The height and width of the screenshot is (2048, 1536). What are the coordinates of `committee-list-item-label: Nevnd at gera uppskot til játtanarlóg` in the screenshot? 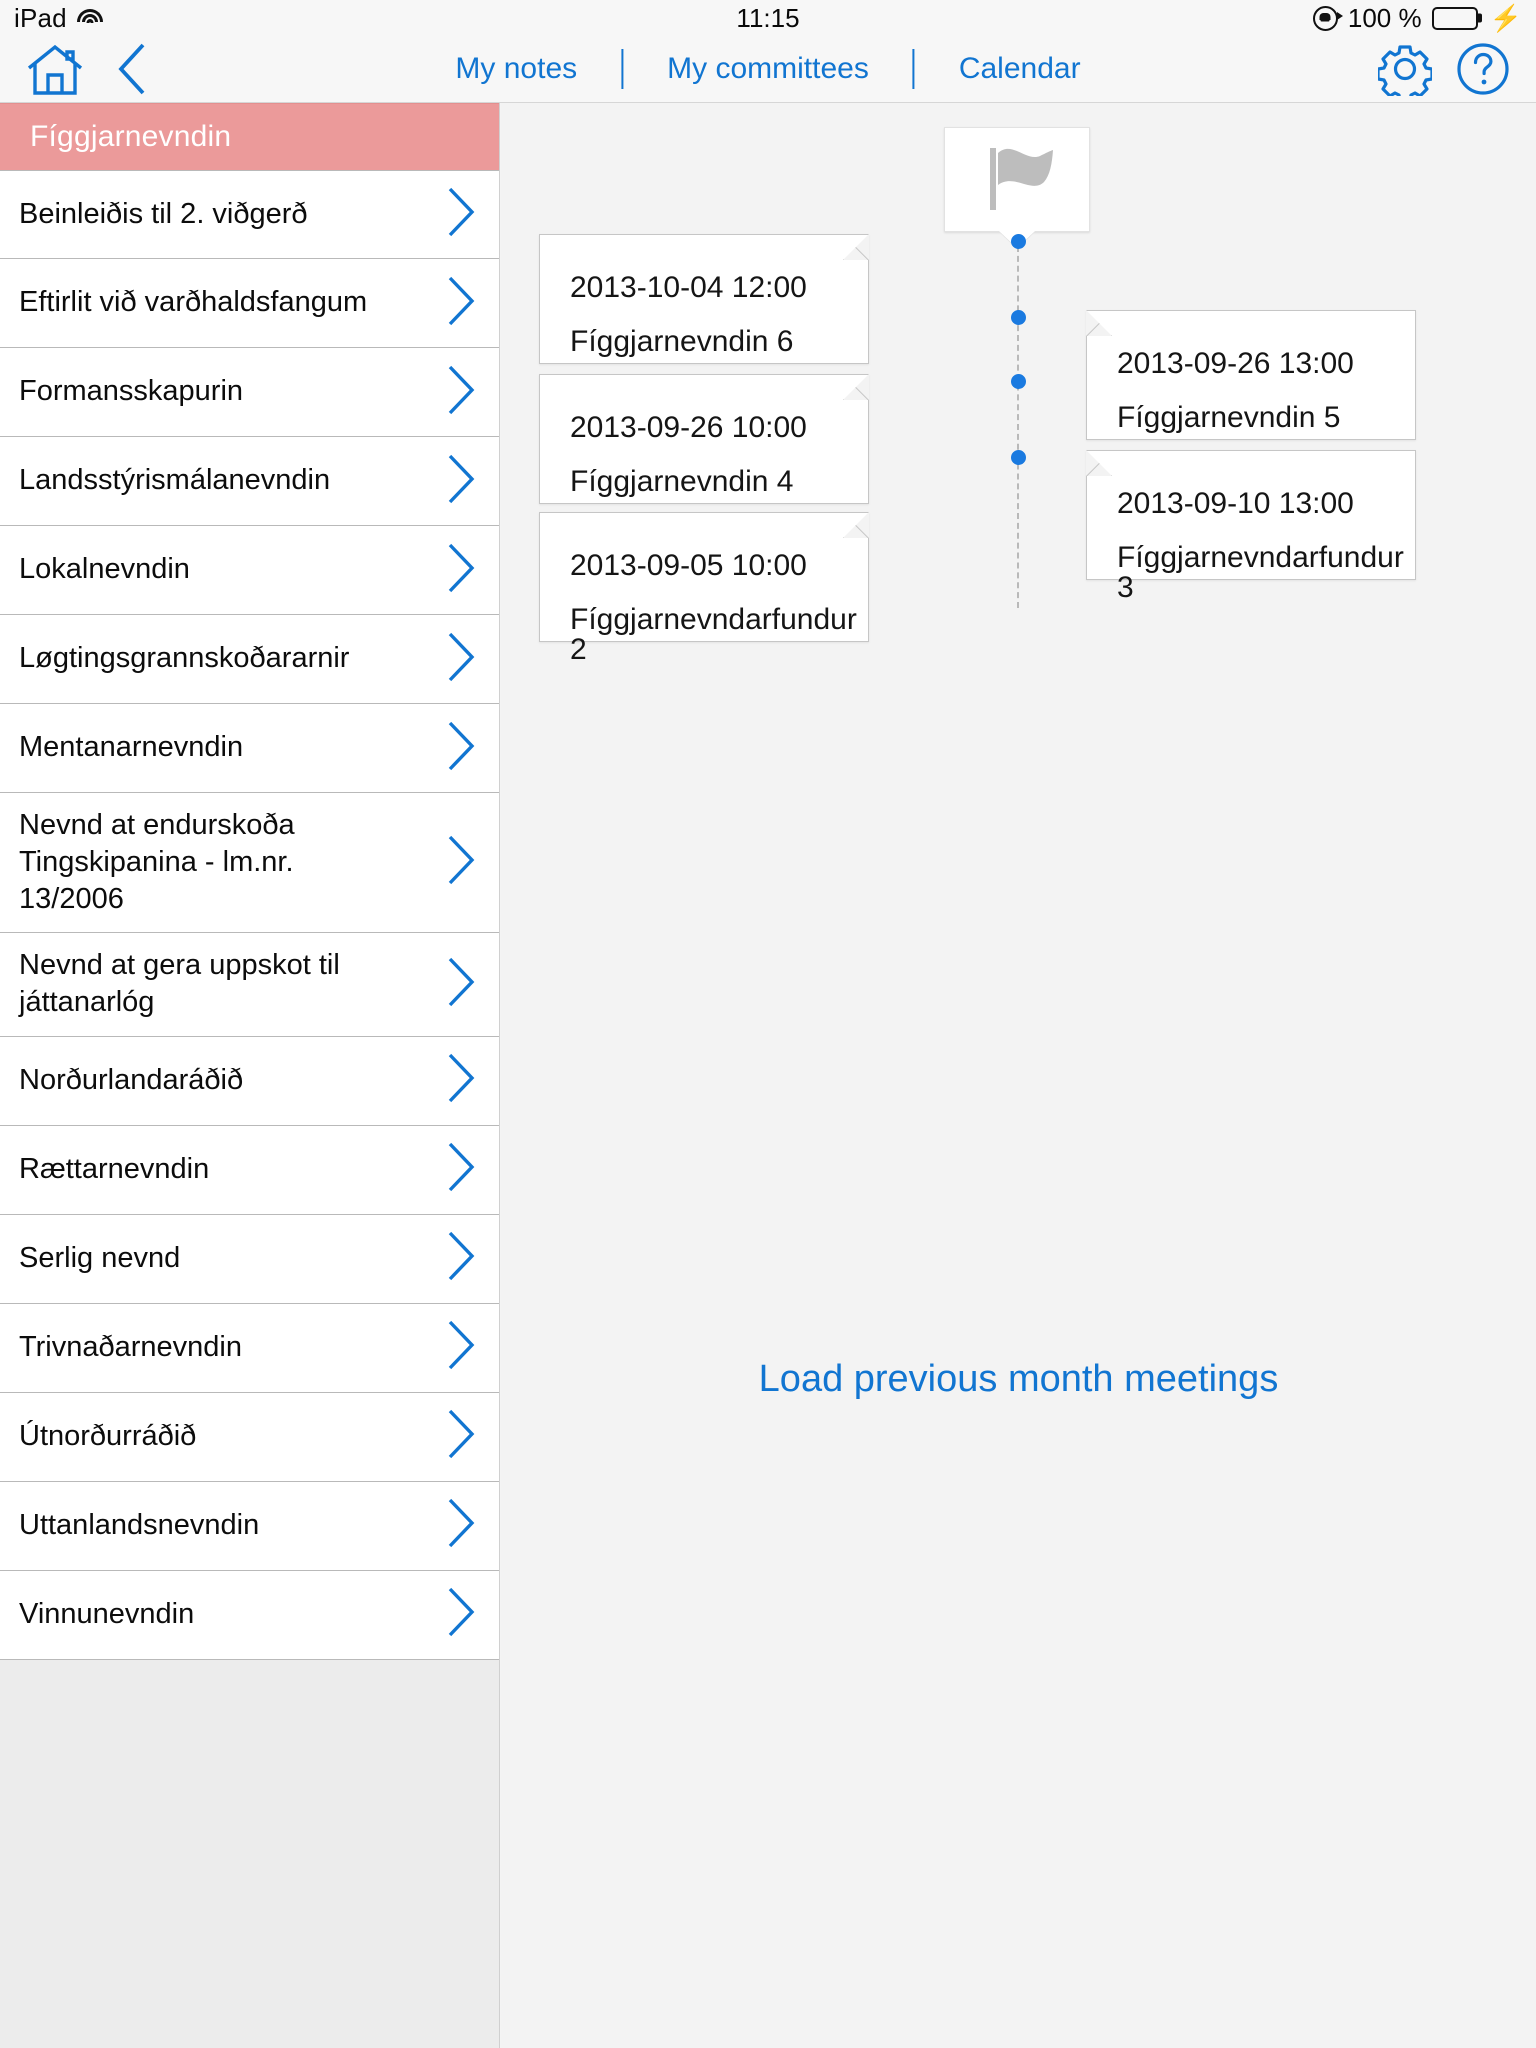 It's located at (179, 984).